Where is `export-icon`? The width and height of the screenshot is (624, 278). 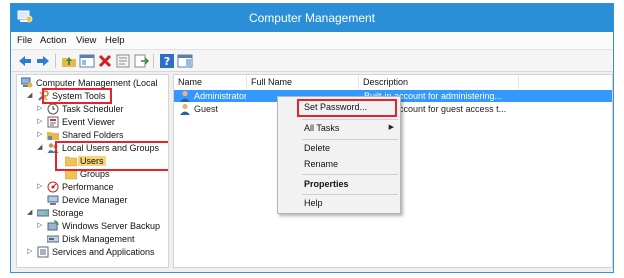
export-icon is located at coordinates (141, 61).